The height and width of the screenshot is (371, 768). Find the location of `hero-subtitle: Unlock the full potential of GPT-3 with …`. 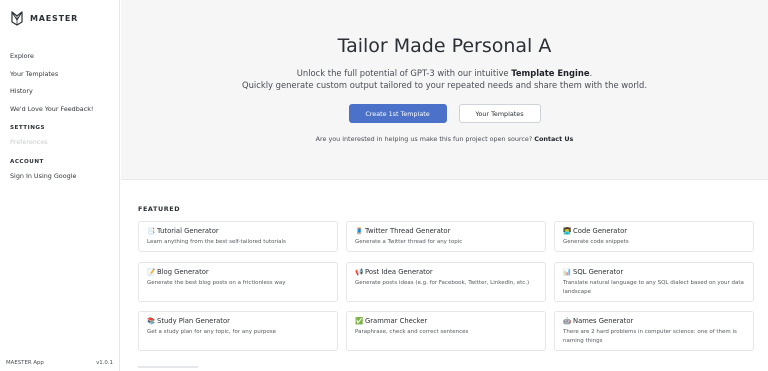

hero-subtitle: Unlock the full potential of GPT-3 with … is located at coordinates (444, 73).